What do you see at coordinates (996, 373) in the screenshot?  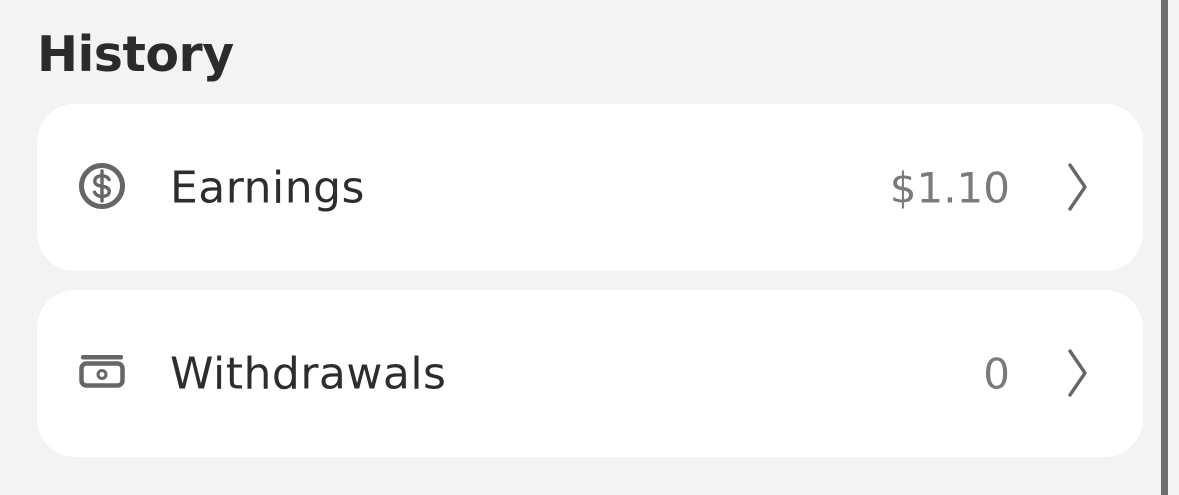 I see `withdrawals-value: 0` at bounding box center [996, 373].